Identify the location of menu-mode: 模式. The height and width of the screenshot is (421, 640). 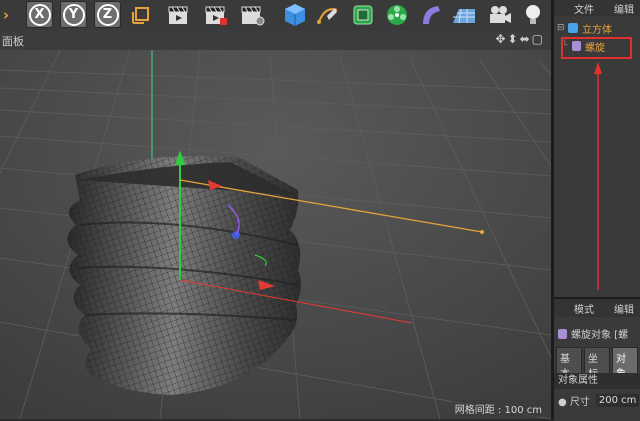
(584, 308).